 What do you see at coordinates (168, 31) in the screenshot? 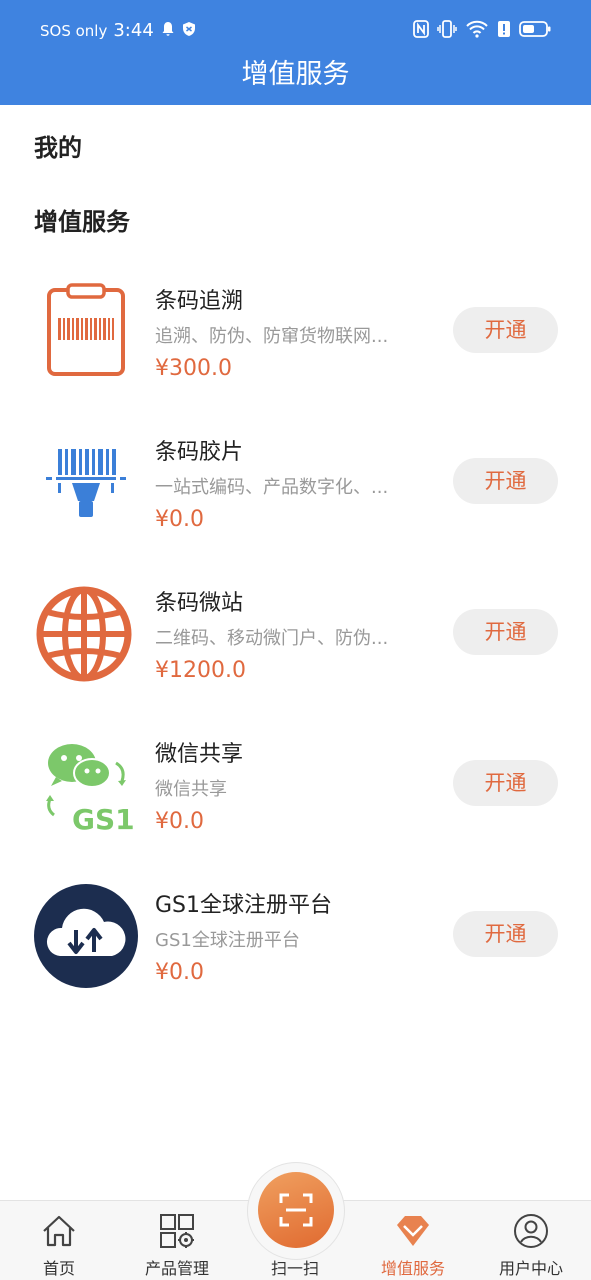
I see `bell-icon` at bounding box center [168, 31].